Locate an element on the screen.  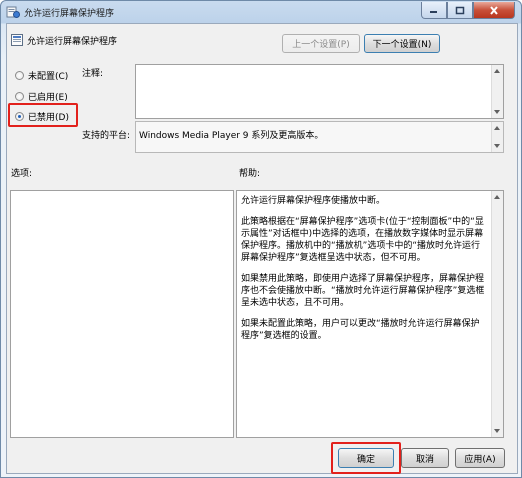
radio-not-configured: 未配置(C) is located at coordinates (41, 75).